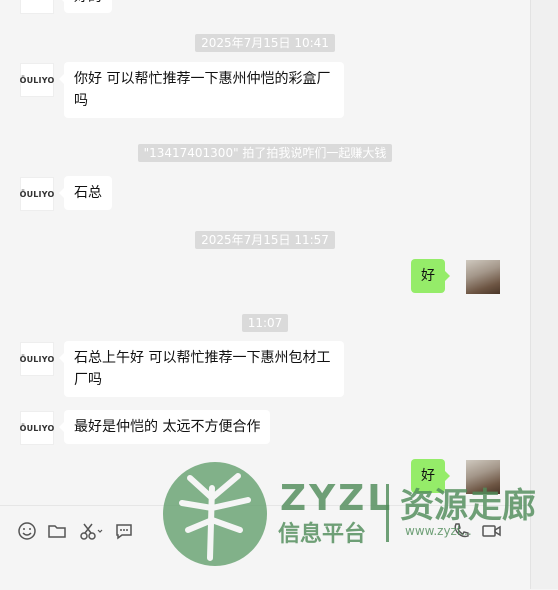  Describe the element at coordinates (88, 2) in the screenshot. I see `message-text: 好的` at that location.